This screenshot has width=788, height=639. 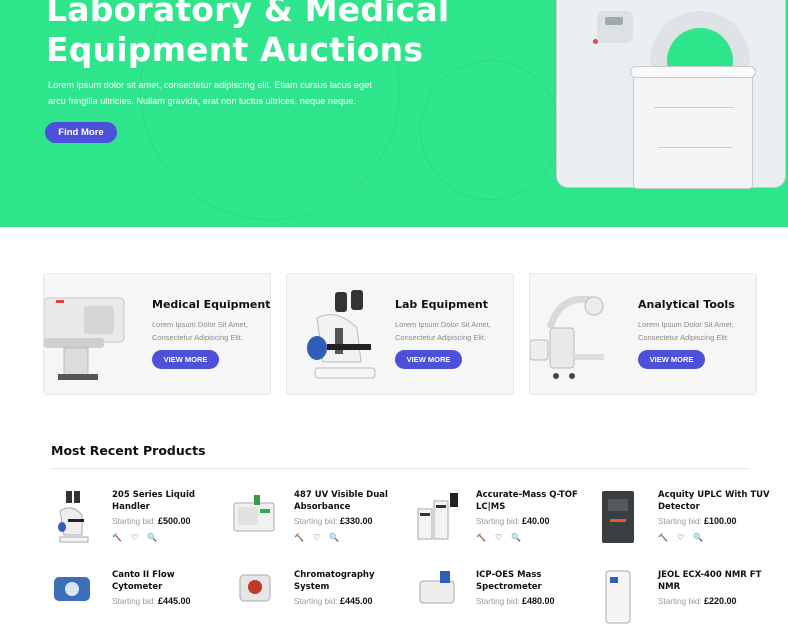 I want to click on category-title: Lab Equipment, so click(x=442, y=304).